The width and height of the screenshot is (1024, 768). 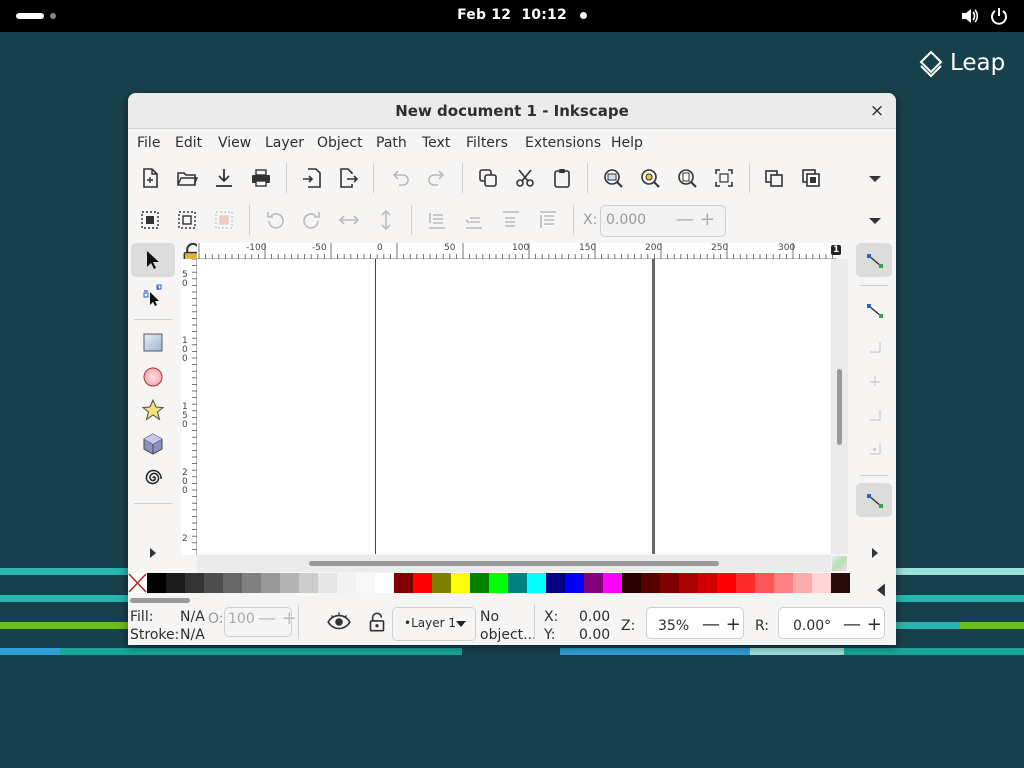 I want to click on menu-filters: Filters, so click(x=487, y=143).